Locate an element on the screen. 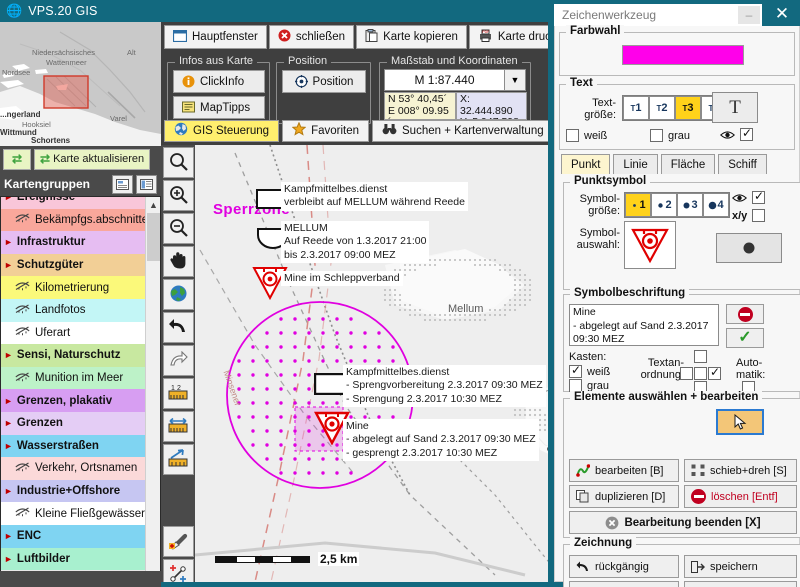  layer-list-scrollbar: ▲ ▼ is located at coordinates (152, 392).